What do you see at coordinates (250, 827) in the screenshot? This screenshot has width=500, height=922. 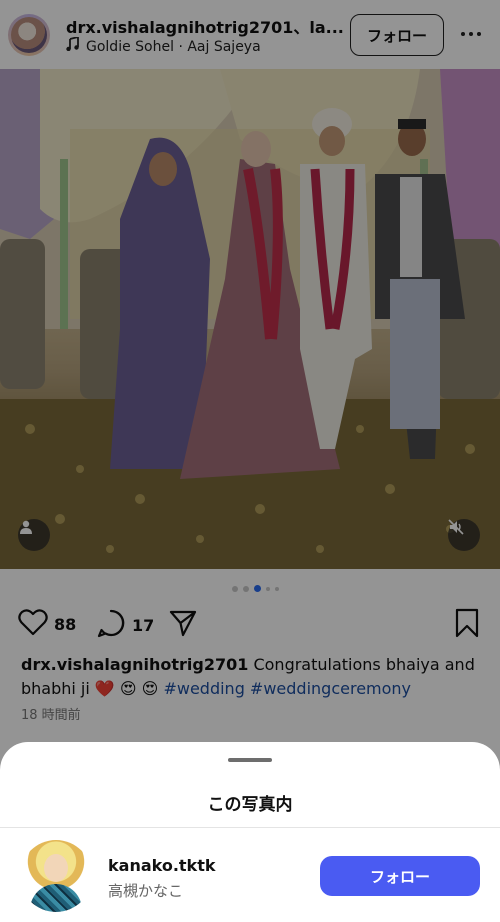 I see `sheet-divider` at bounding box center [250, 827].